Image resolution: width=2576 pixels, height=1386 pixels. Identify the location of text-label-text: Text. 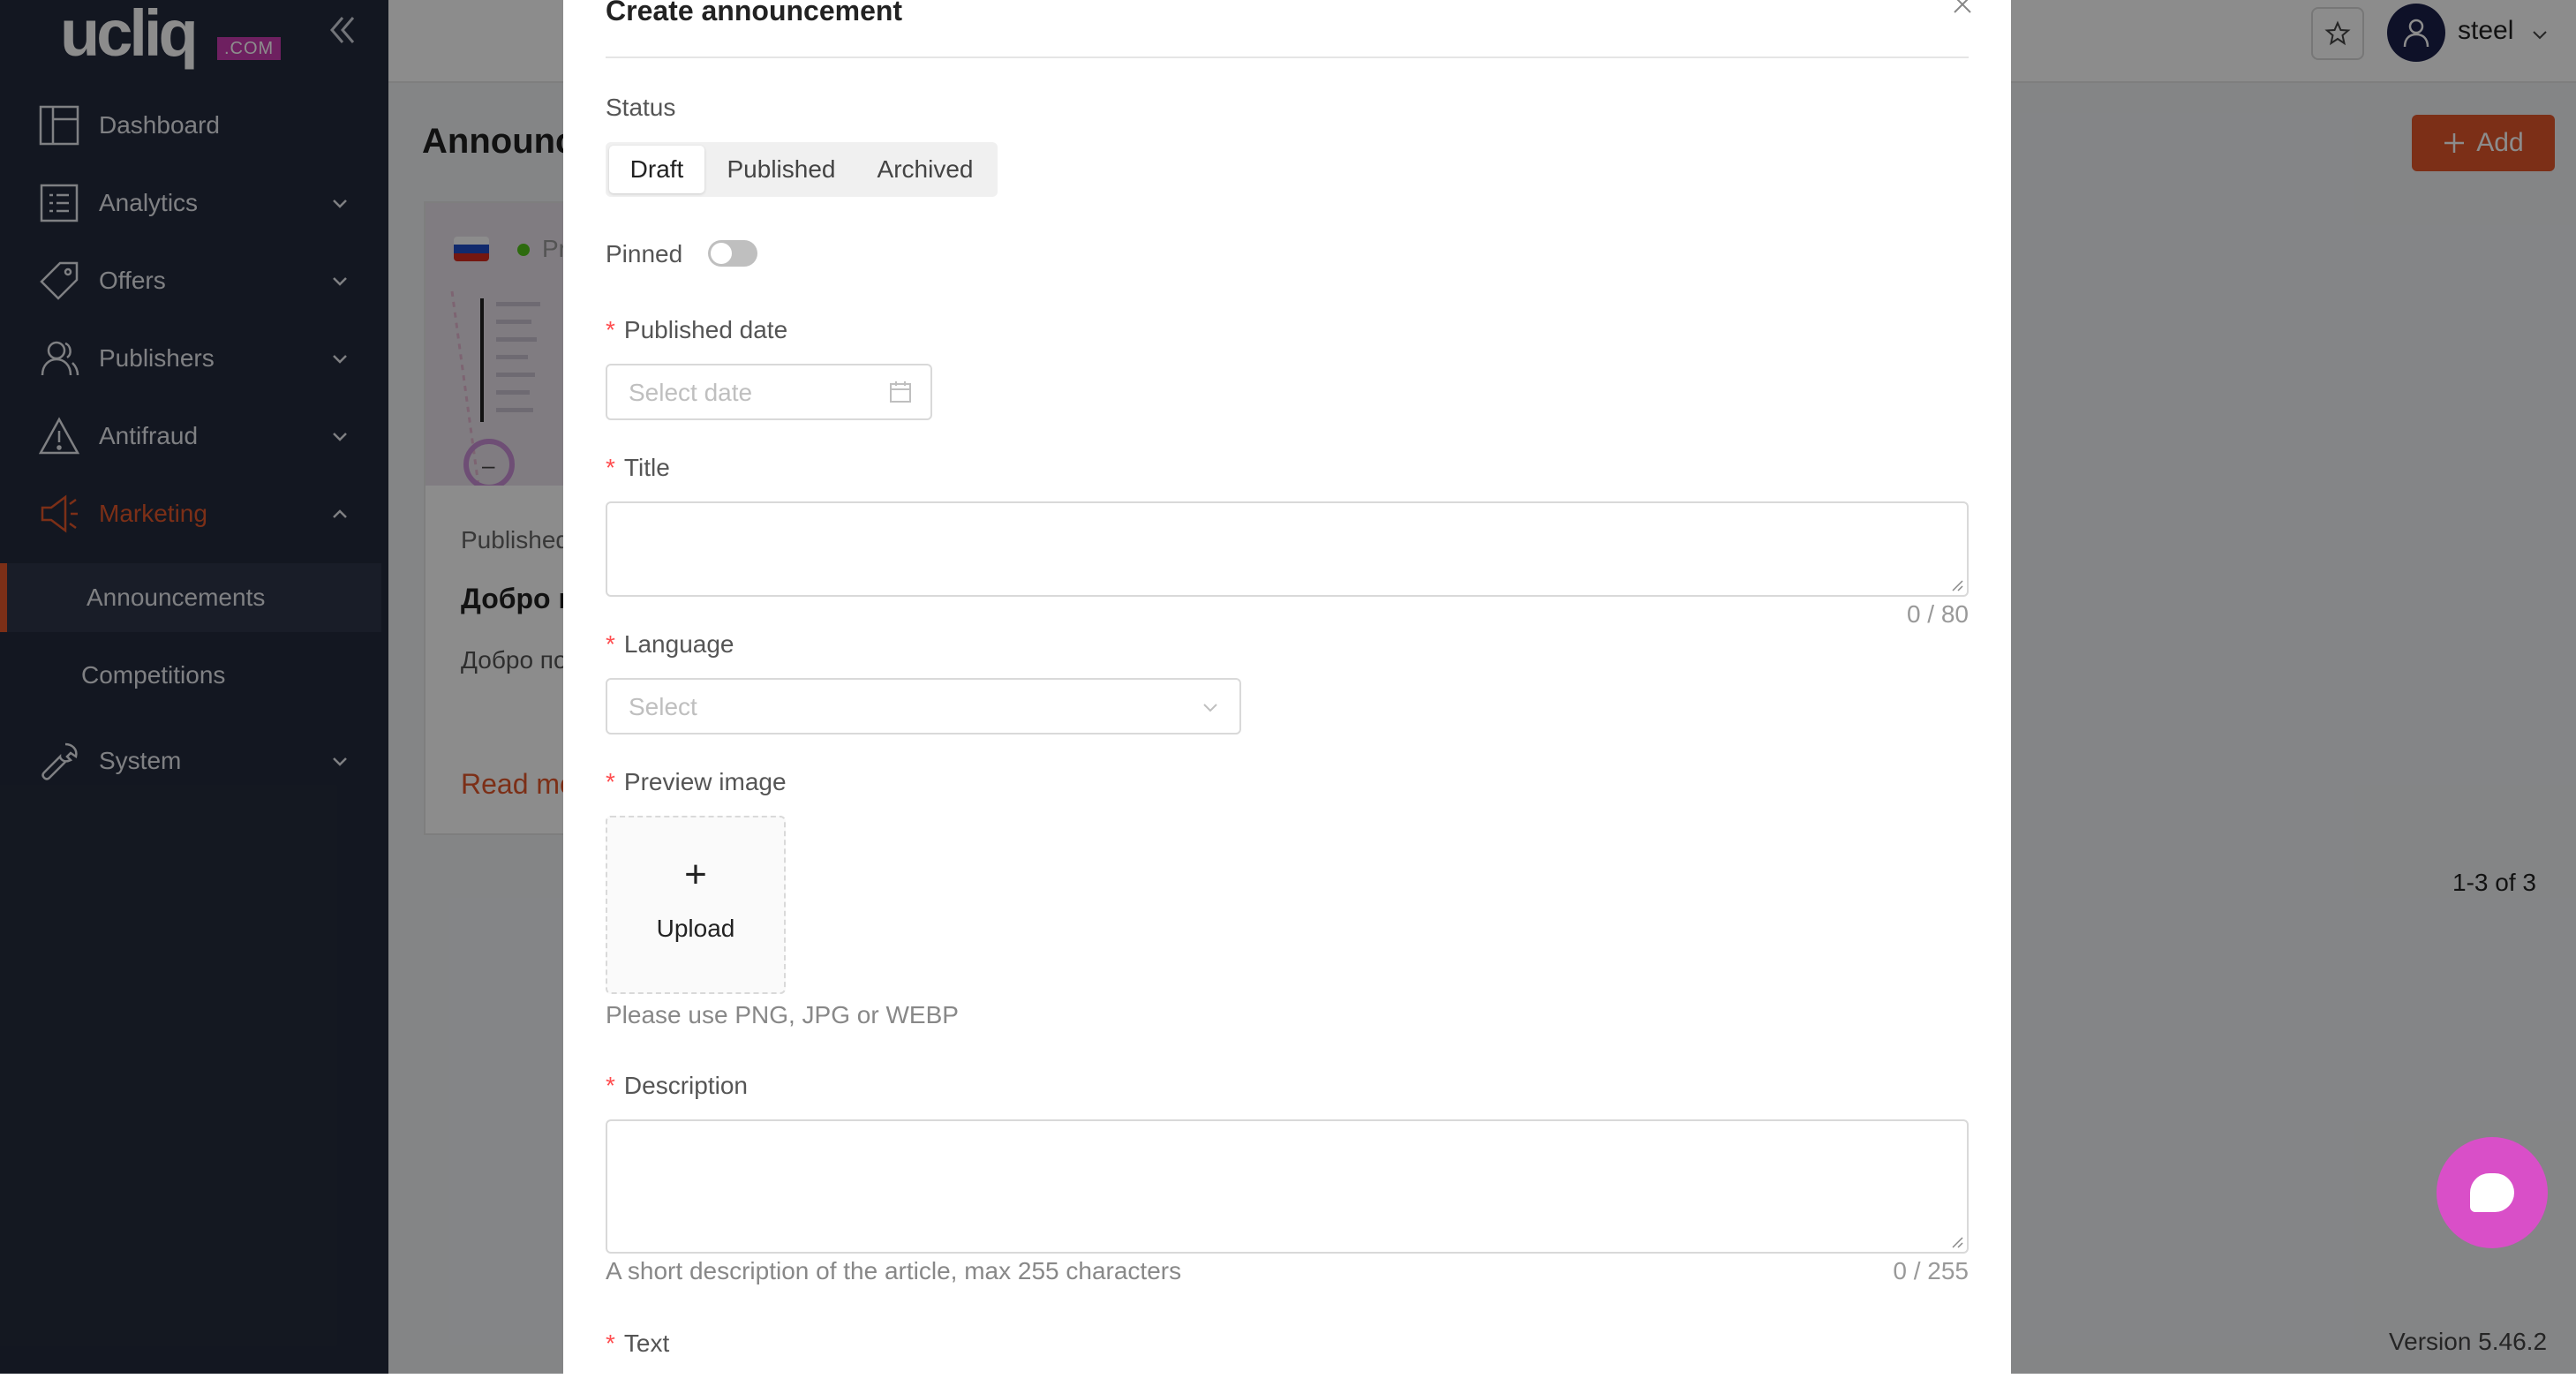
(646, 1343).